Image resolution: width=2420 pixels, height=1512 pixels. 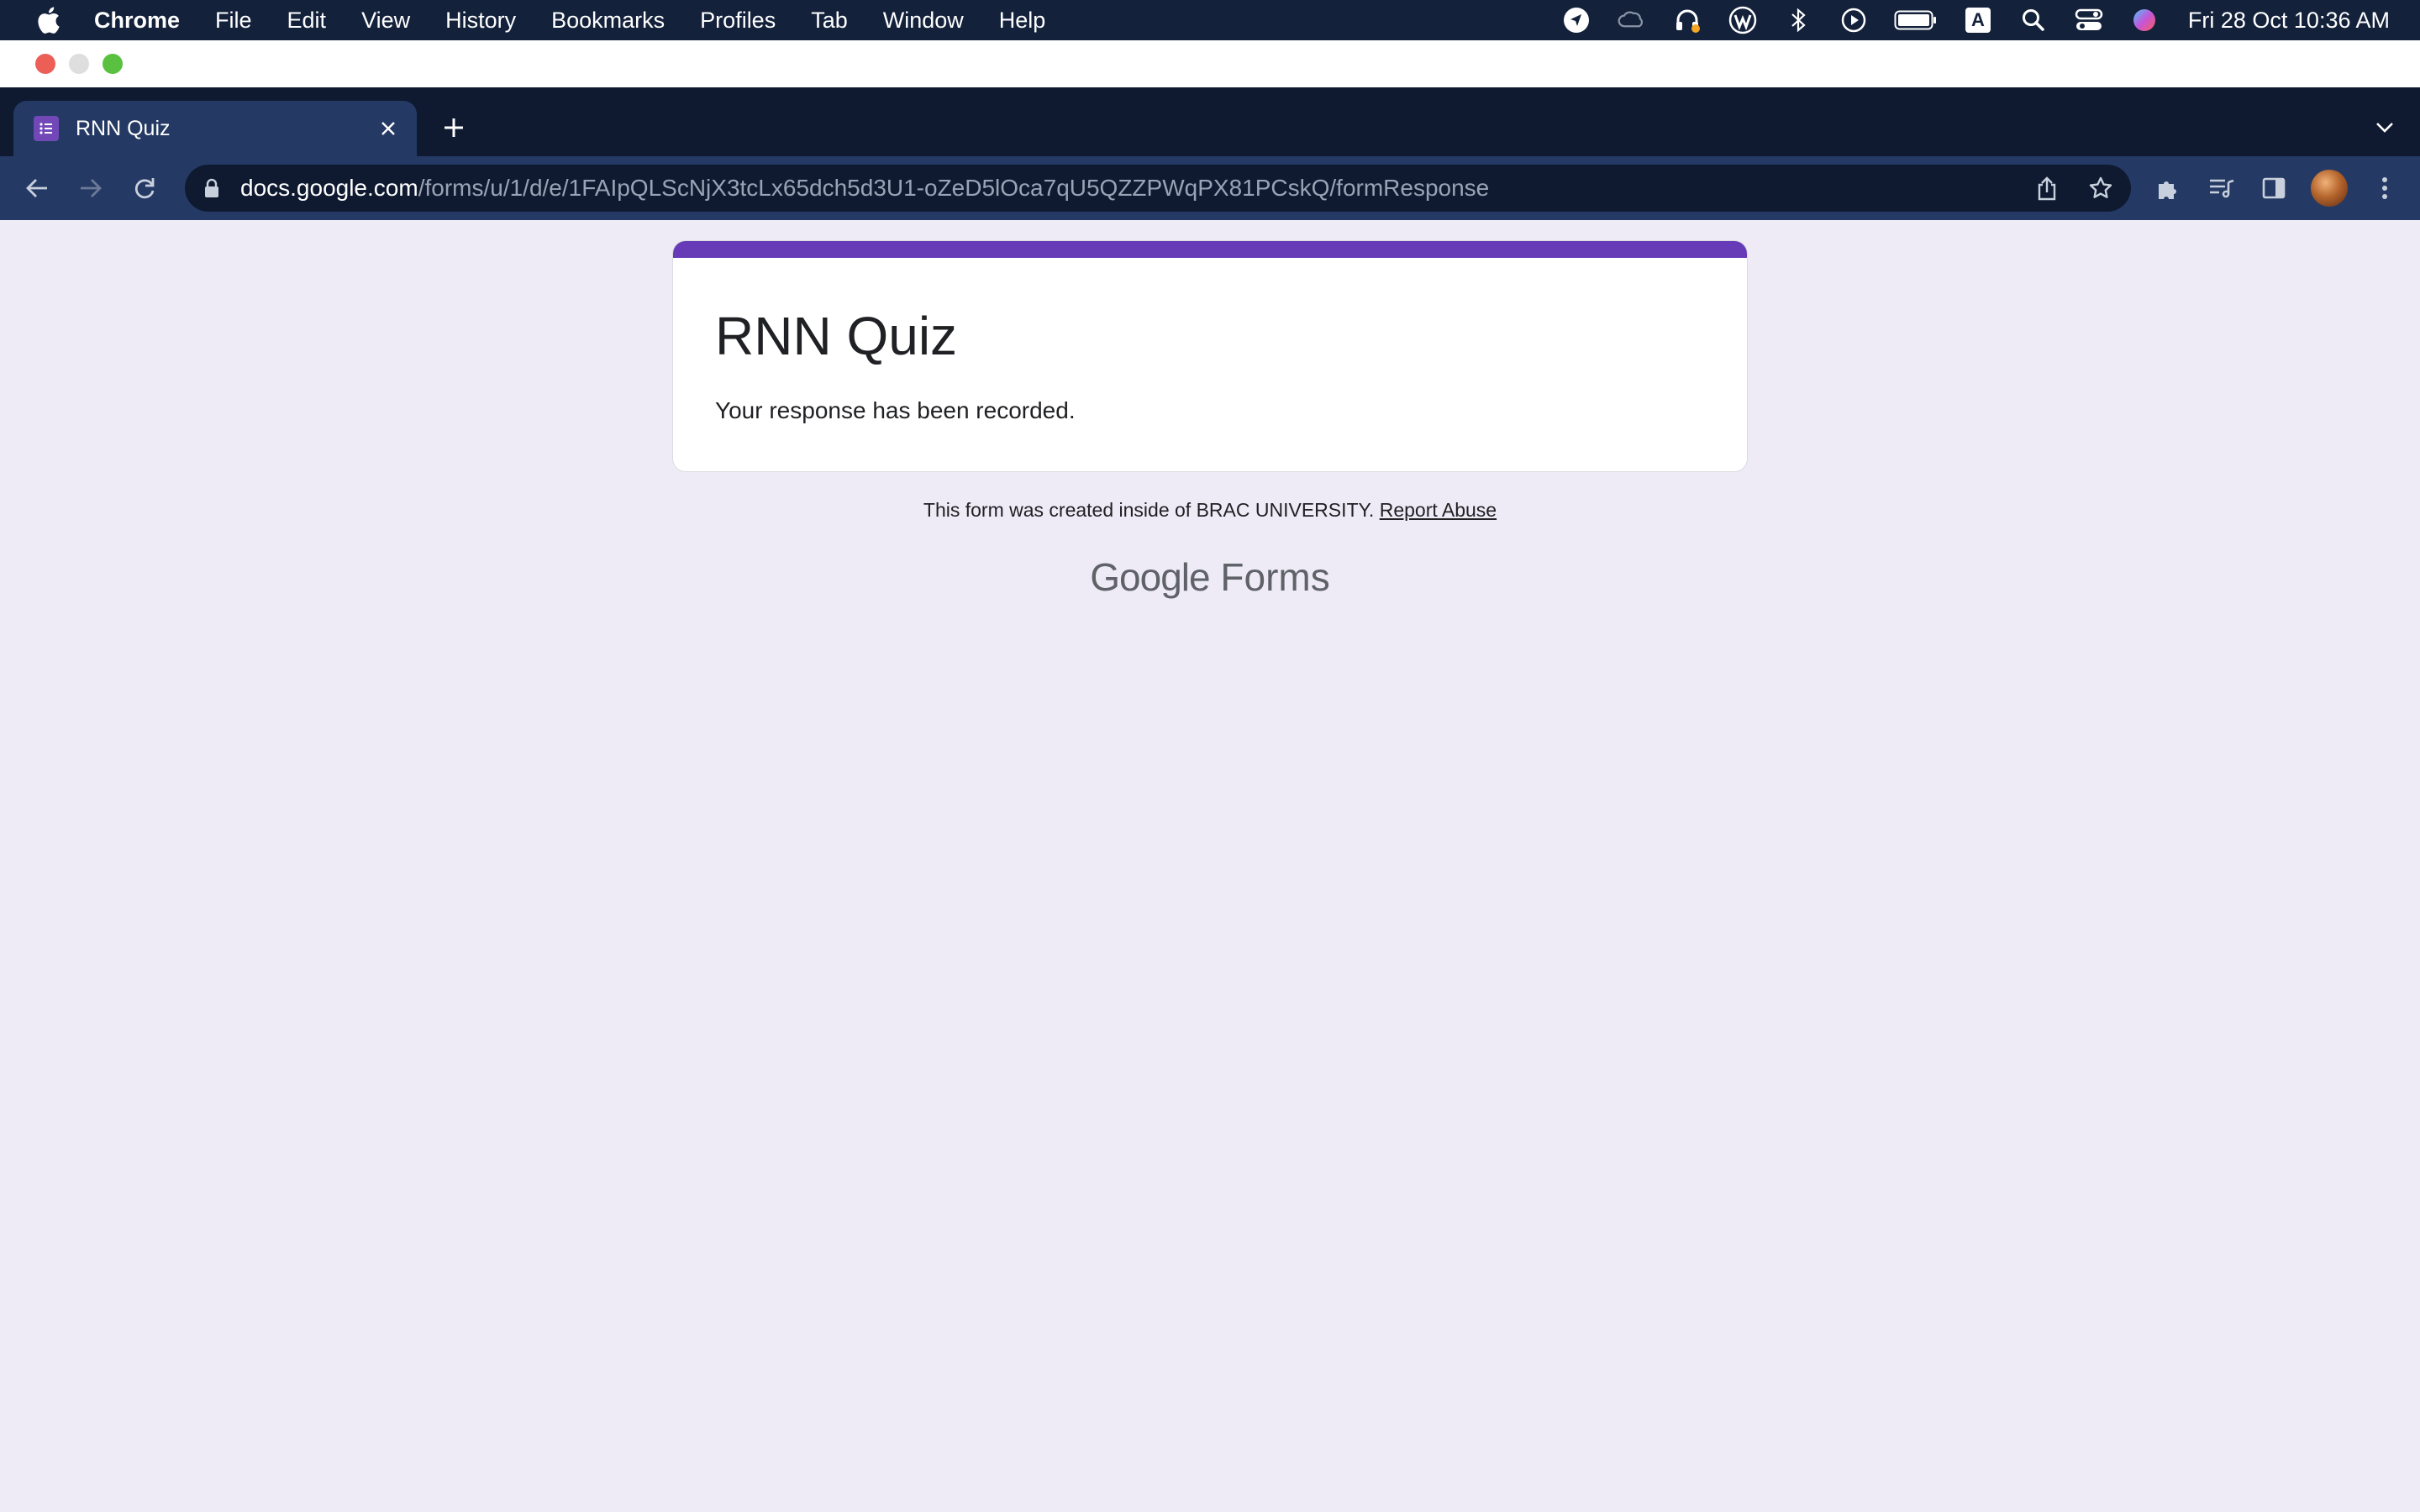 I want to click on wordpress-icon, so click(x=1743, y=20).